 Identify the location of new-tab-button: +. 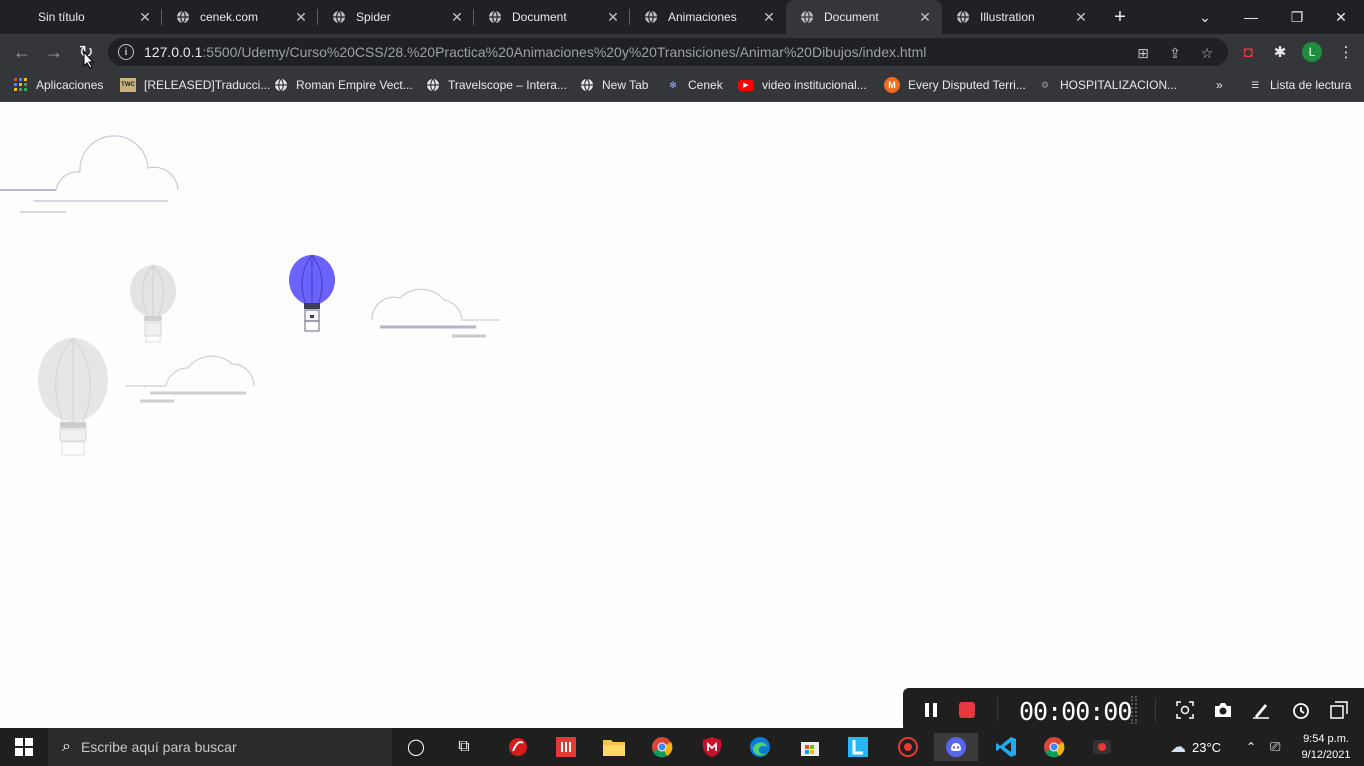
(1120, 17).